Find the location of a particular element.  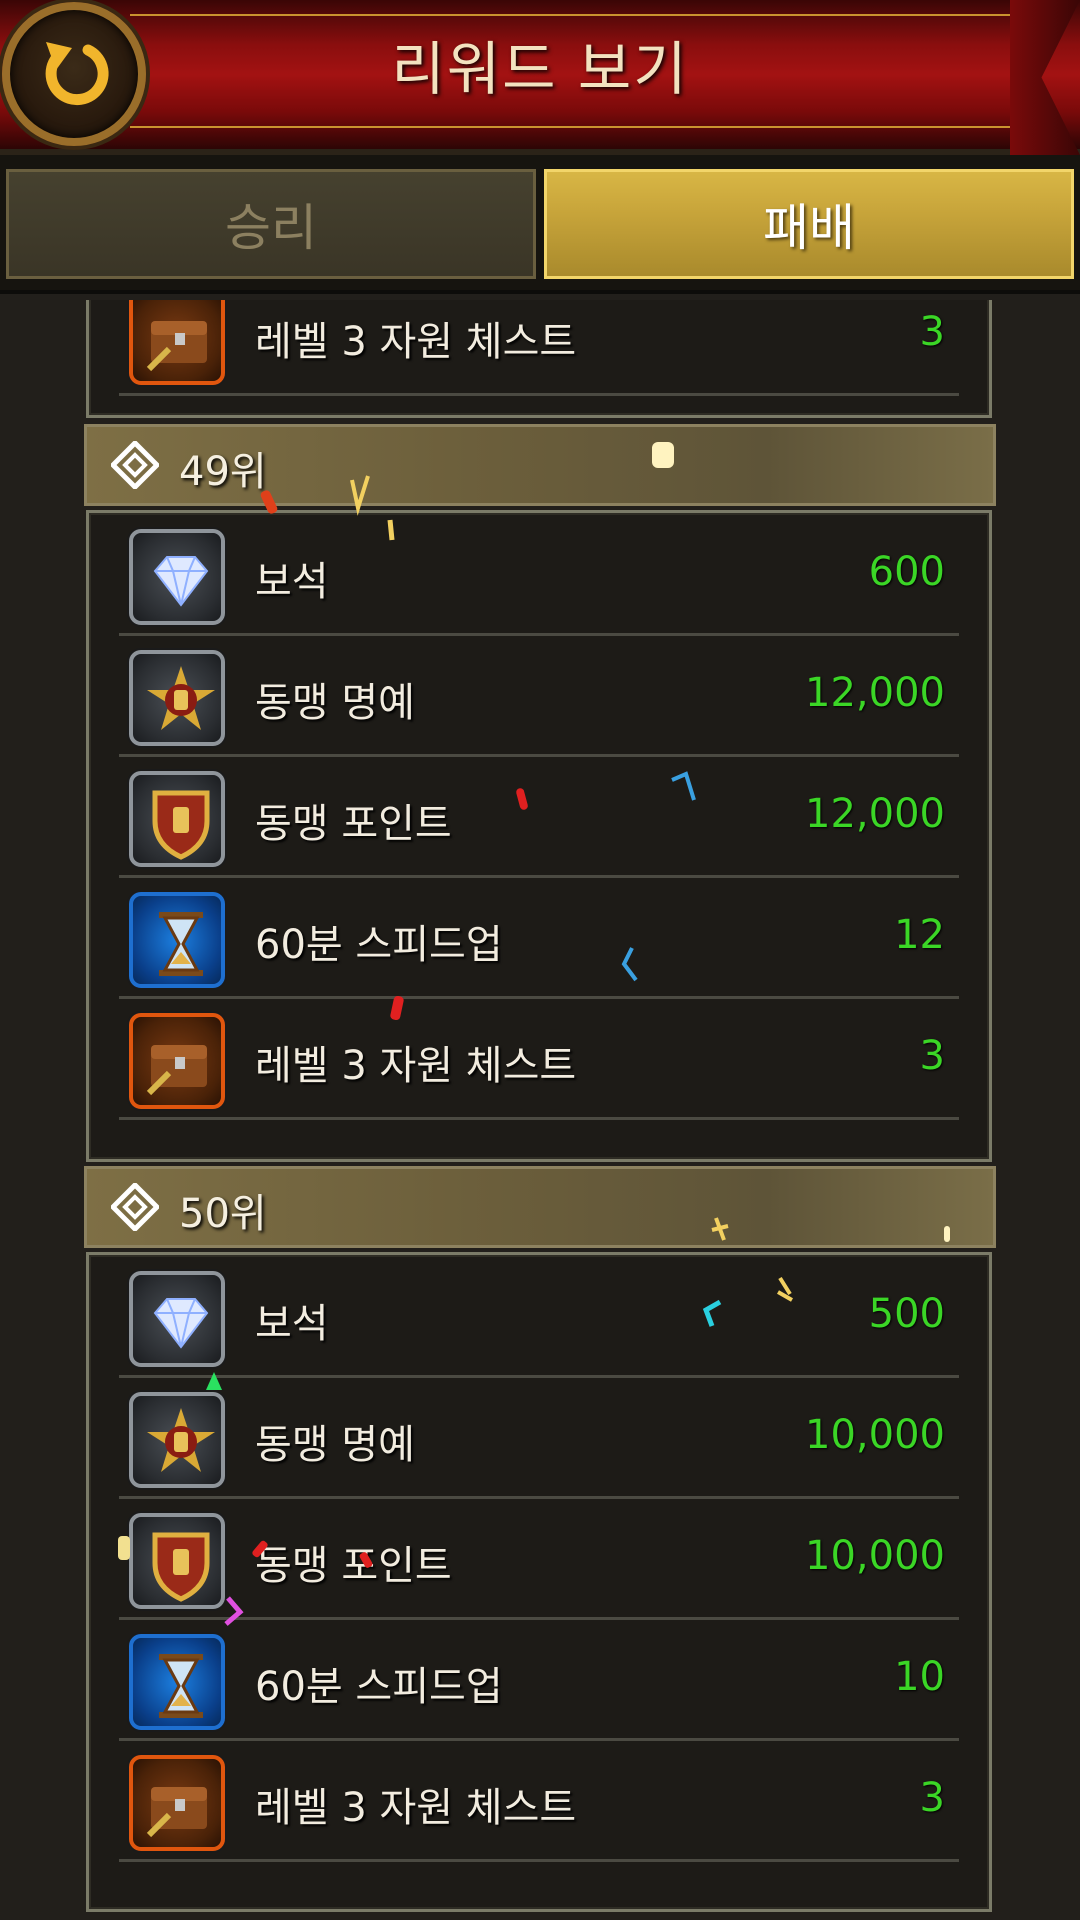

tab-defeat: 패배 is located at coordinates (809, 224).